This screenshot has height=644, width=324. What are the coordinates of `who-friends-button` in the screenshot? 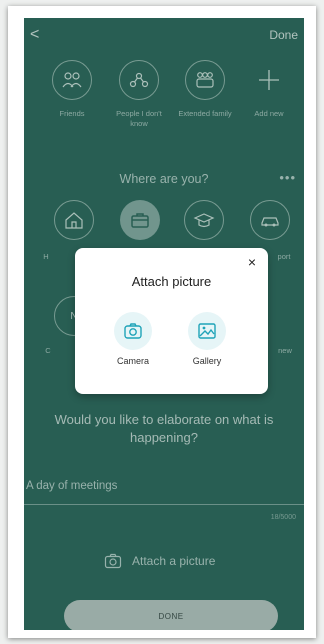 It's located at (72, 80).